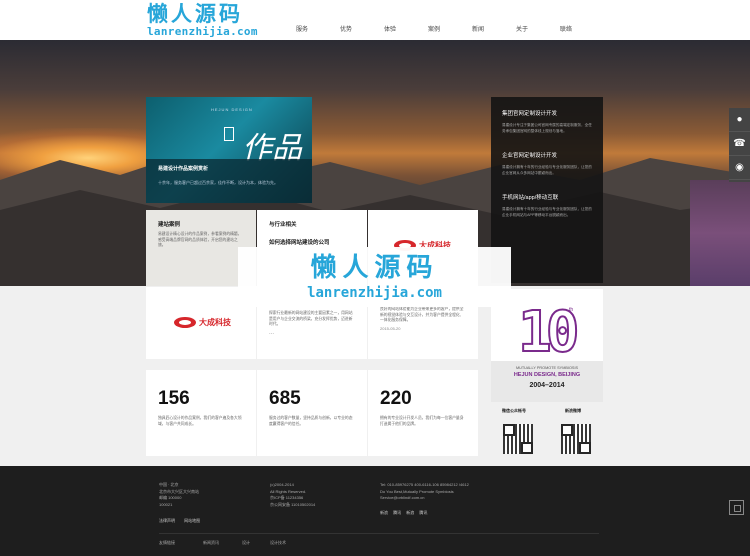 This screenshot has height=556, width=750. I want to click on tile-title: 与行业相关, so click(283, 225).